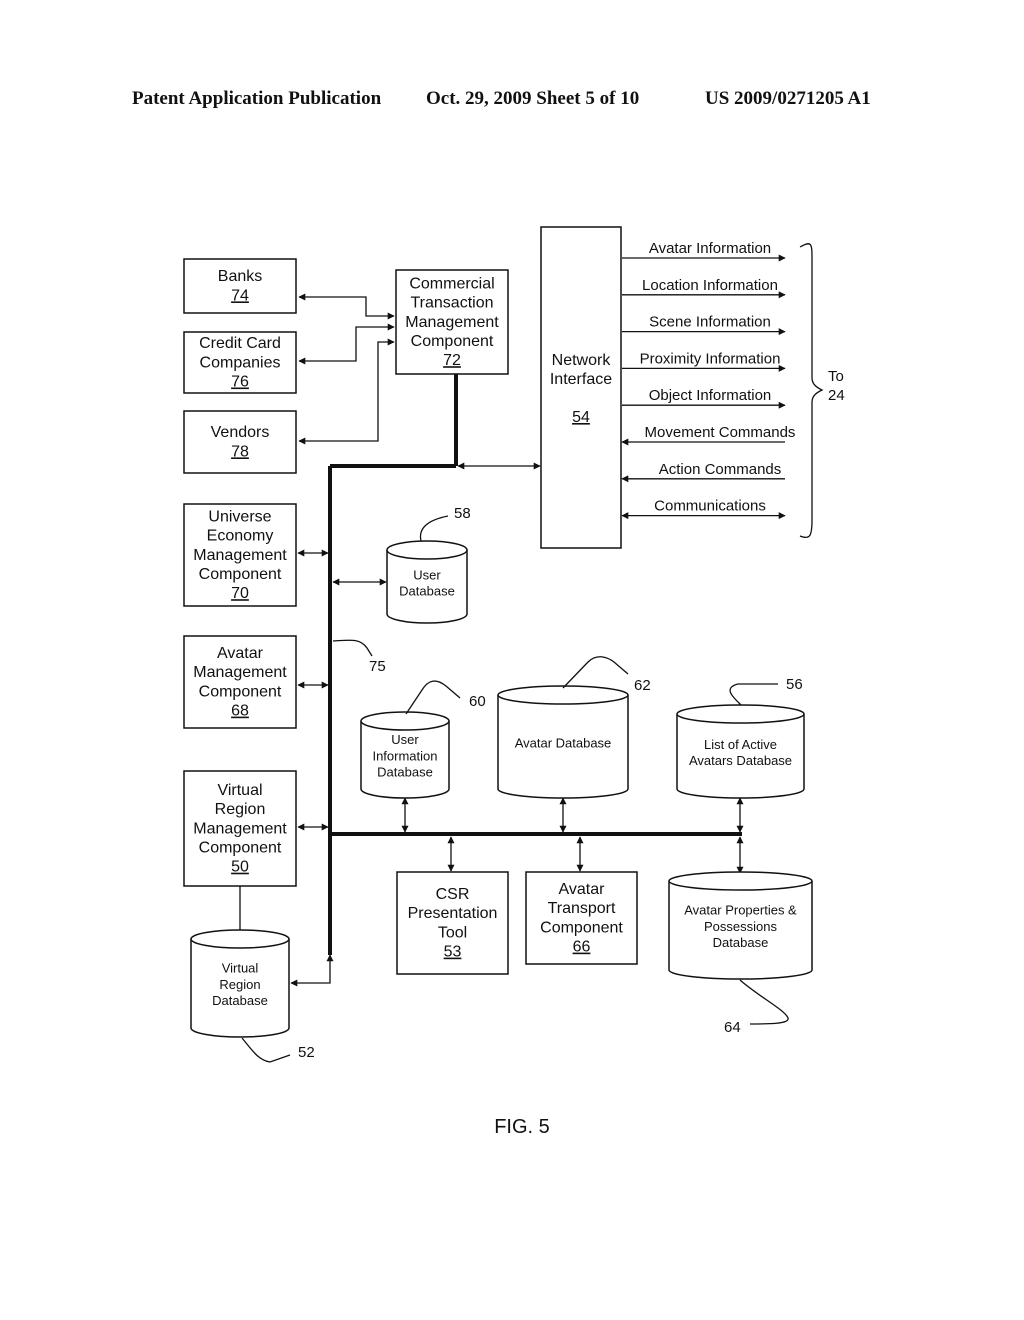 The height and width of the screenshot is (1320, 1024). What do you see at coordinates (581, 417) in the screenshot?
I see `ref-54: 54` at bounding box center [581, 417].